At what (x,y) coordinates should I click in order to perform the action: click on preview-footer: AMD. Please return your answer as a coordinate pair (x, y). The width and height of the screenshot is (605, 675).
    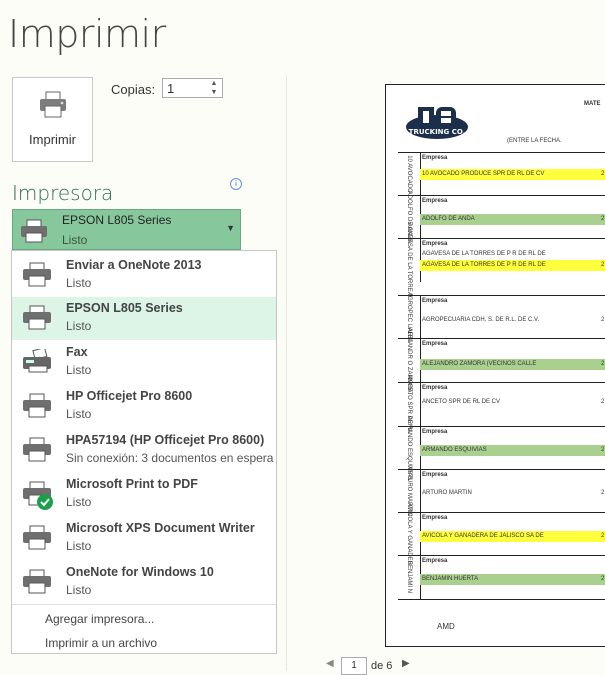
    Looking at the image, I should click on (446, 626).